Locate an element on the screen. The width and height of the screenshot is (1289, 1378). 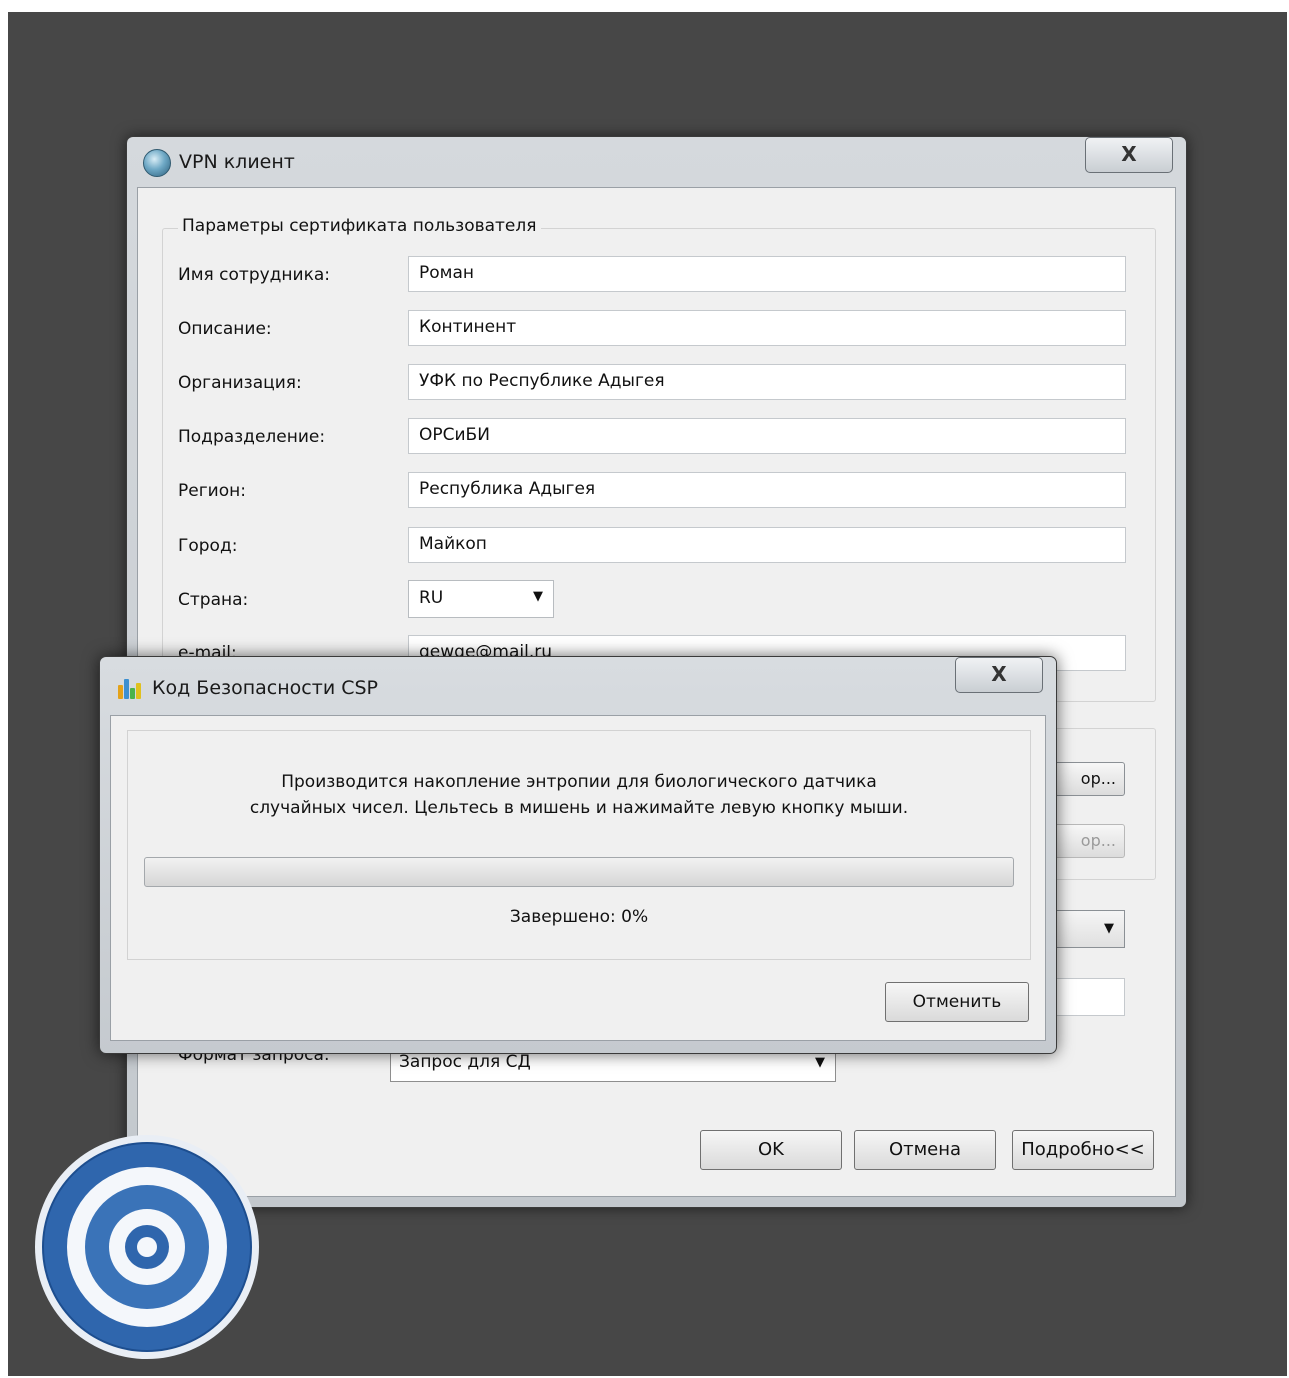
description-field: Континент is located at coordinates (767, 328).